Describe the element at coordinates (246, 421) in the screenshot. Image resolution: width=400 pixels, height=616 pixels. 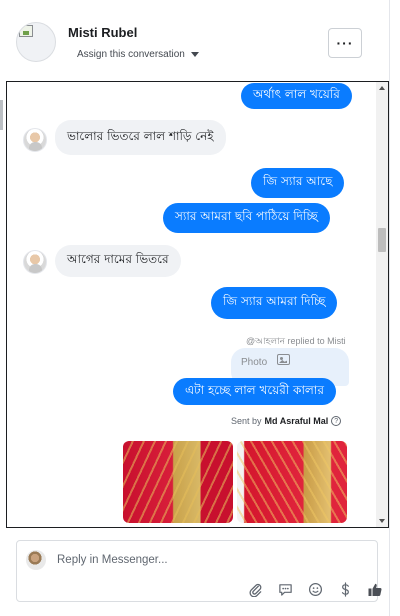
I see `sent-by-prefix: Sent by` at that location.